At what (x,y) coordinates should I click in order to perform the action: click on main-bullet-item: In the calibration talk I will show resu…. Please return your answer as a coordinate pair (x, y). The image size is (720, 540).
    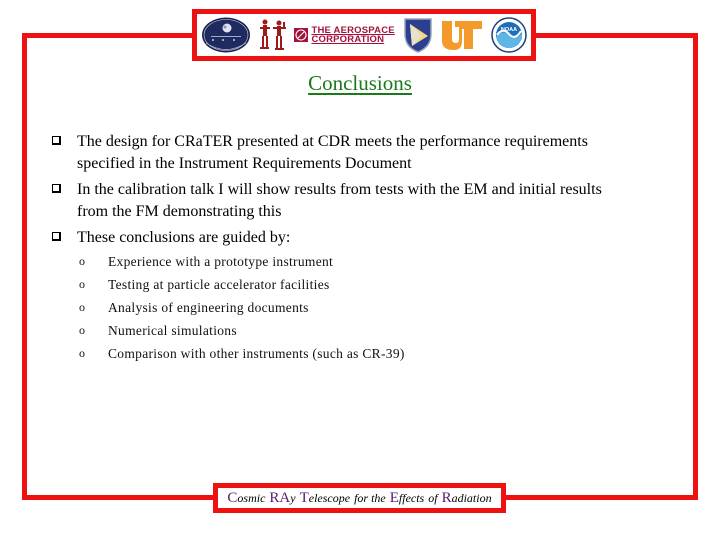
    Looking at the image, I should click on (371, 200).